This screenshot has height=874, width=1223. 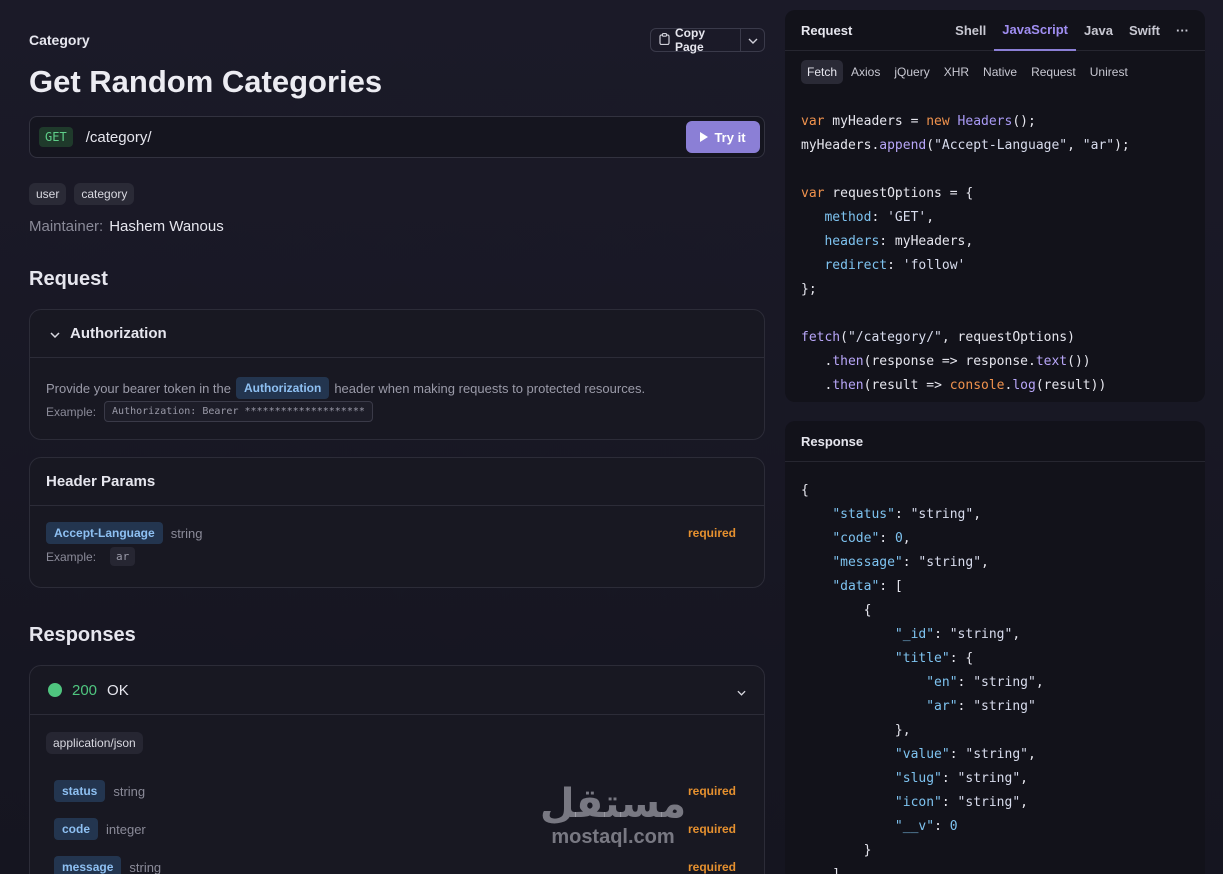 I want to click on language-tabs: Shell JavaScript Java Swift ···, so click(x=1072, y=30).